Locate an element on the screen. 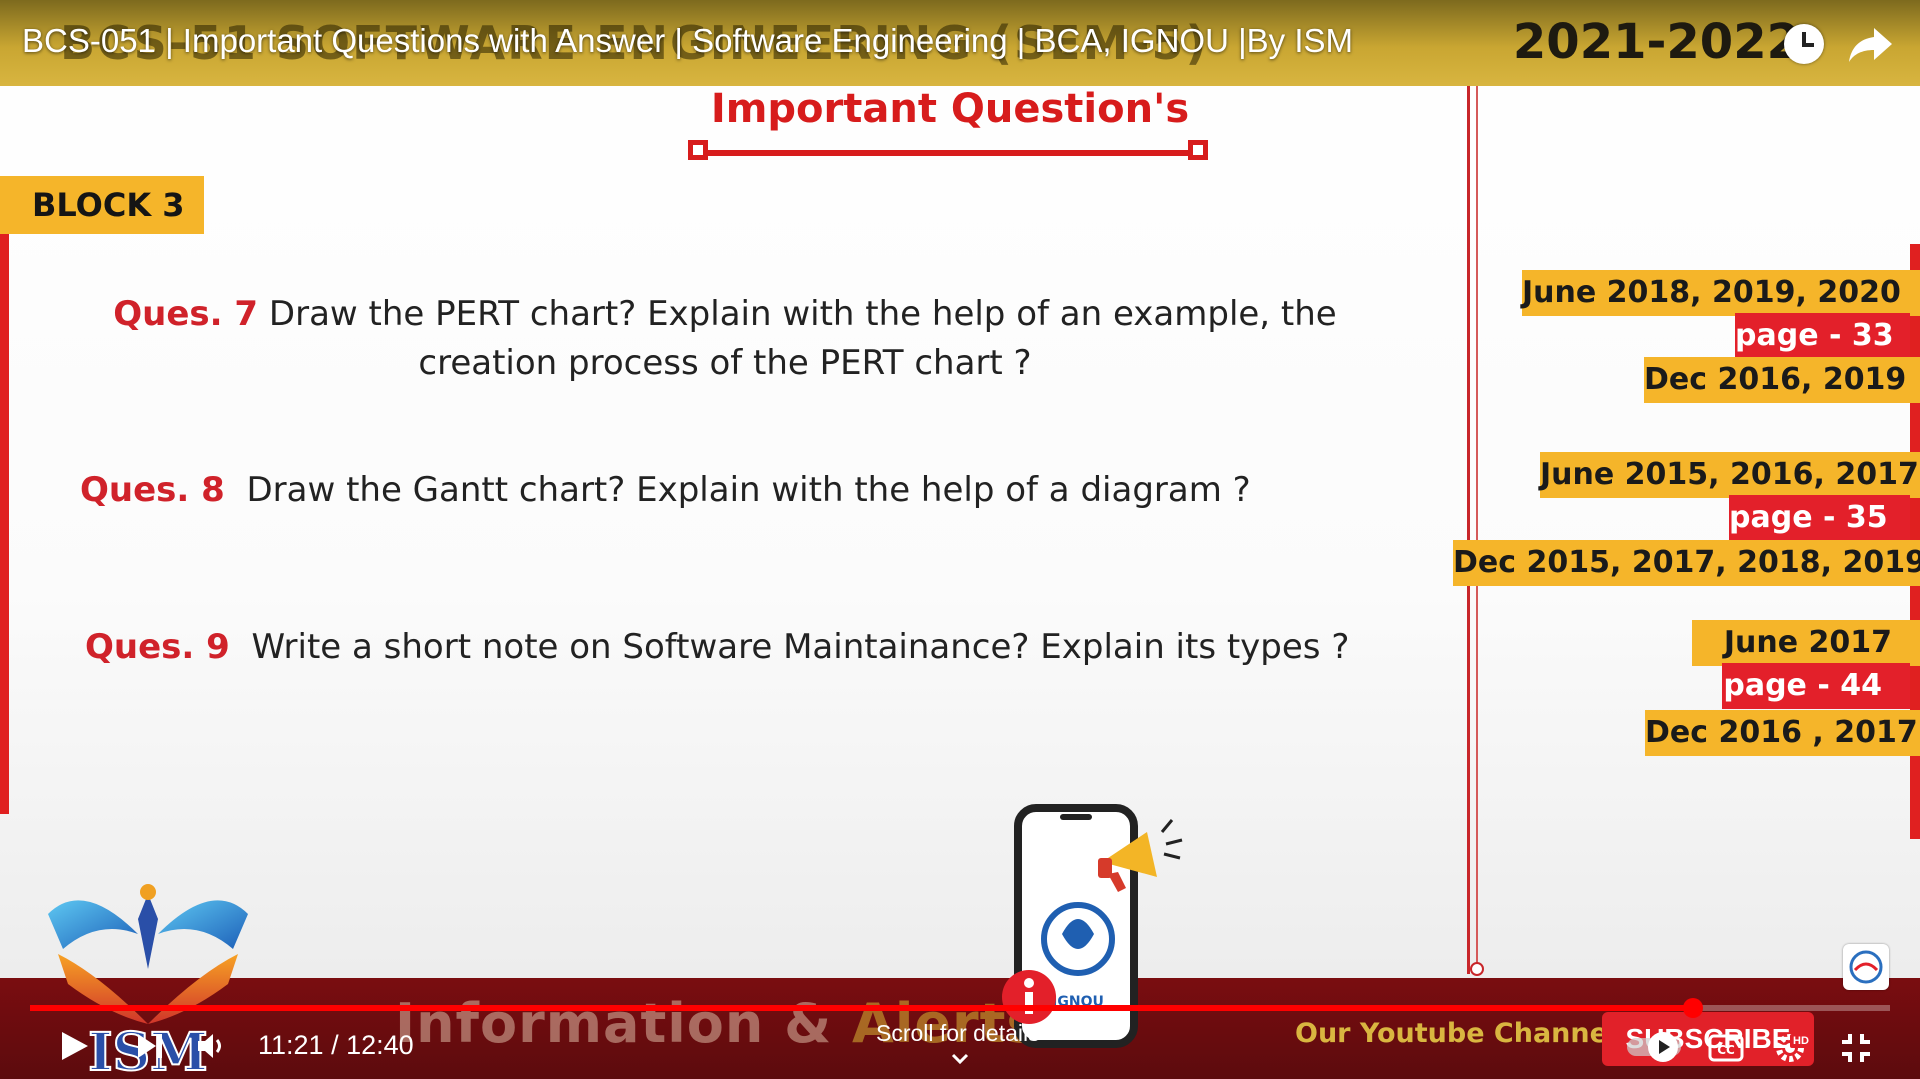  block-tag: BLOCK 3 is located at coordinates (102, 205).